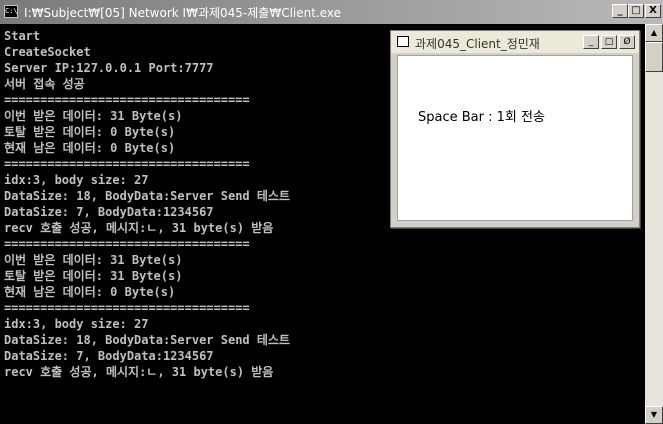 This screenshot has width=663, height=424. Describe the element at coordinates (654, 33) in the screenshot. I see `scroll-up-icon: ▲` at that location.